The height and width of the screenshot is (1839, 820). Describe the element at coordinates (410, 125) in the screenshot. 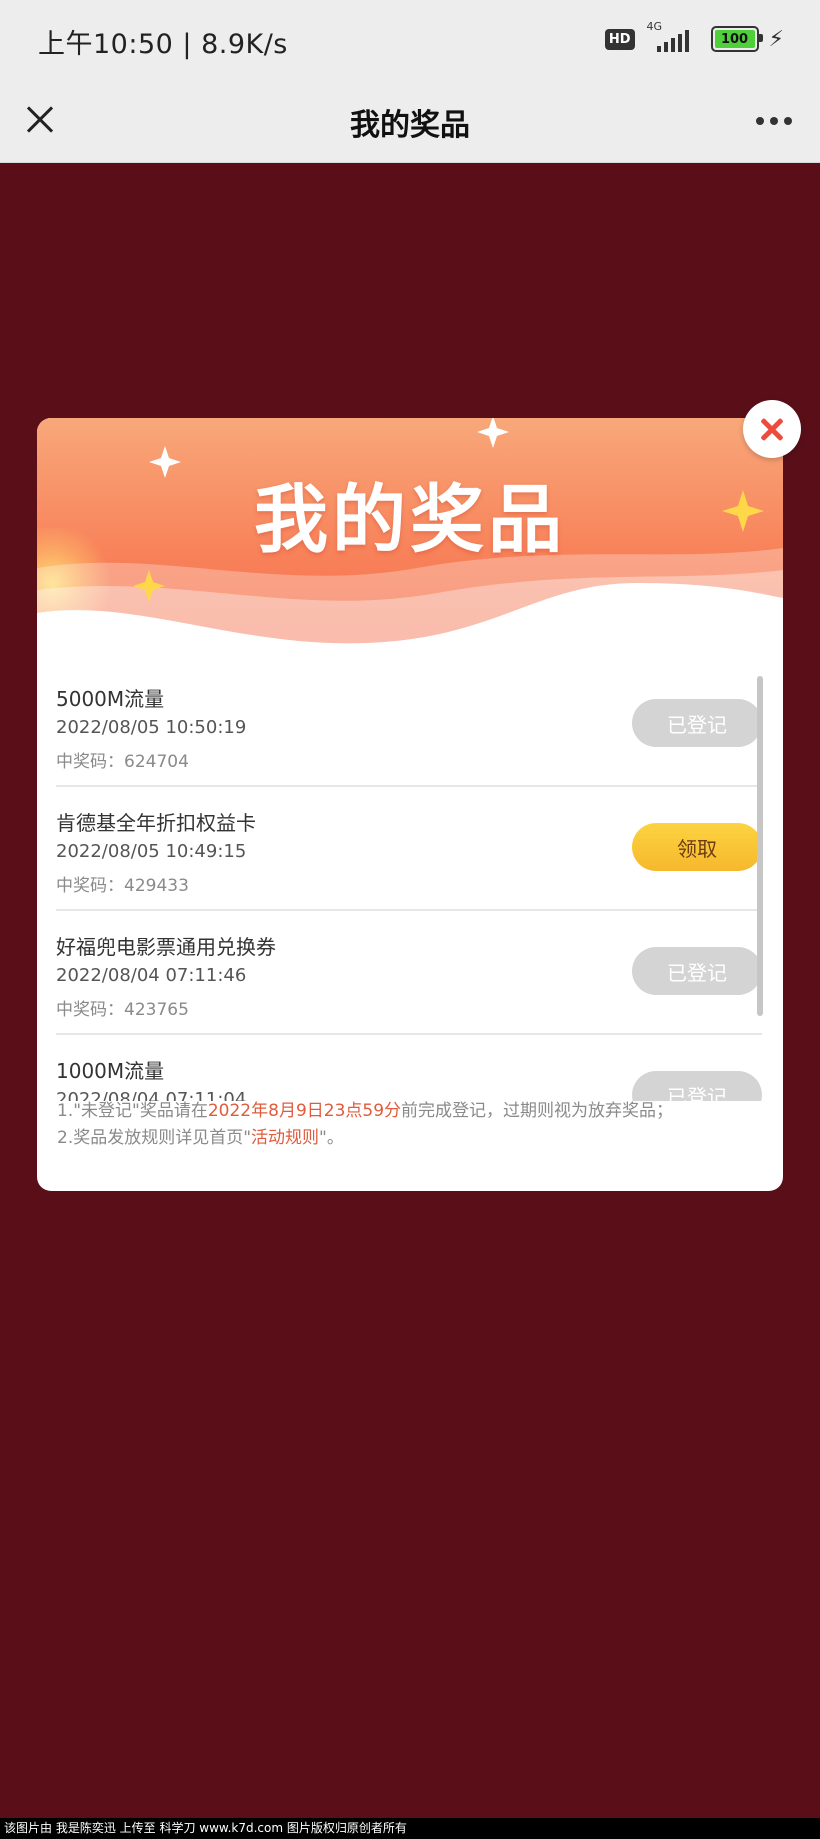

I see `page-title: 我的奖品` at that location.